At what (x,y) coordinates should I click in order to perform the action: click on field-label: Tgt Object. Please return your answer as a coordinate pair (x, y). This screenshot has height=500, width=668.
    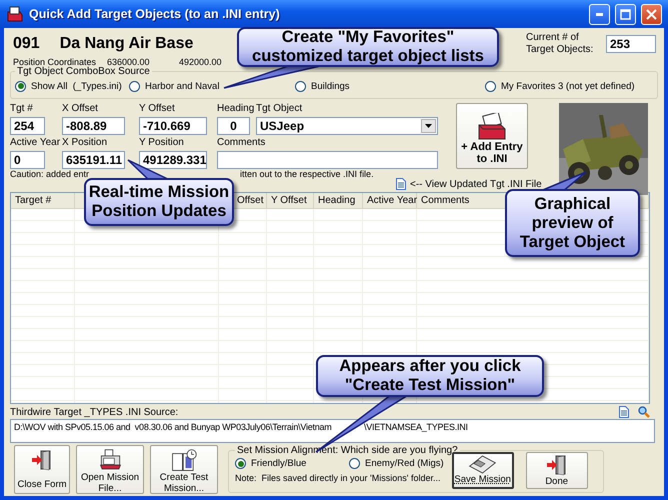
    Looking at the image, I should click on (279, 109).